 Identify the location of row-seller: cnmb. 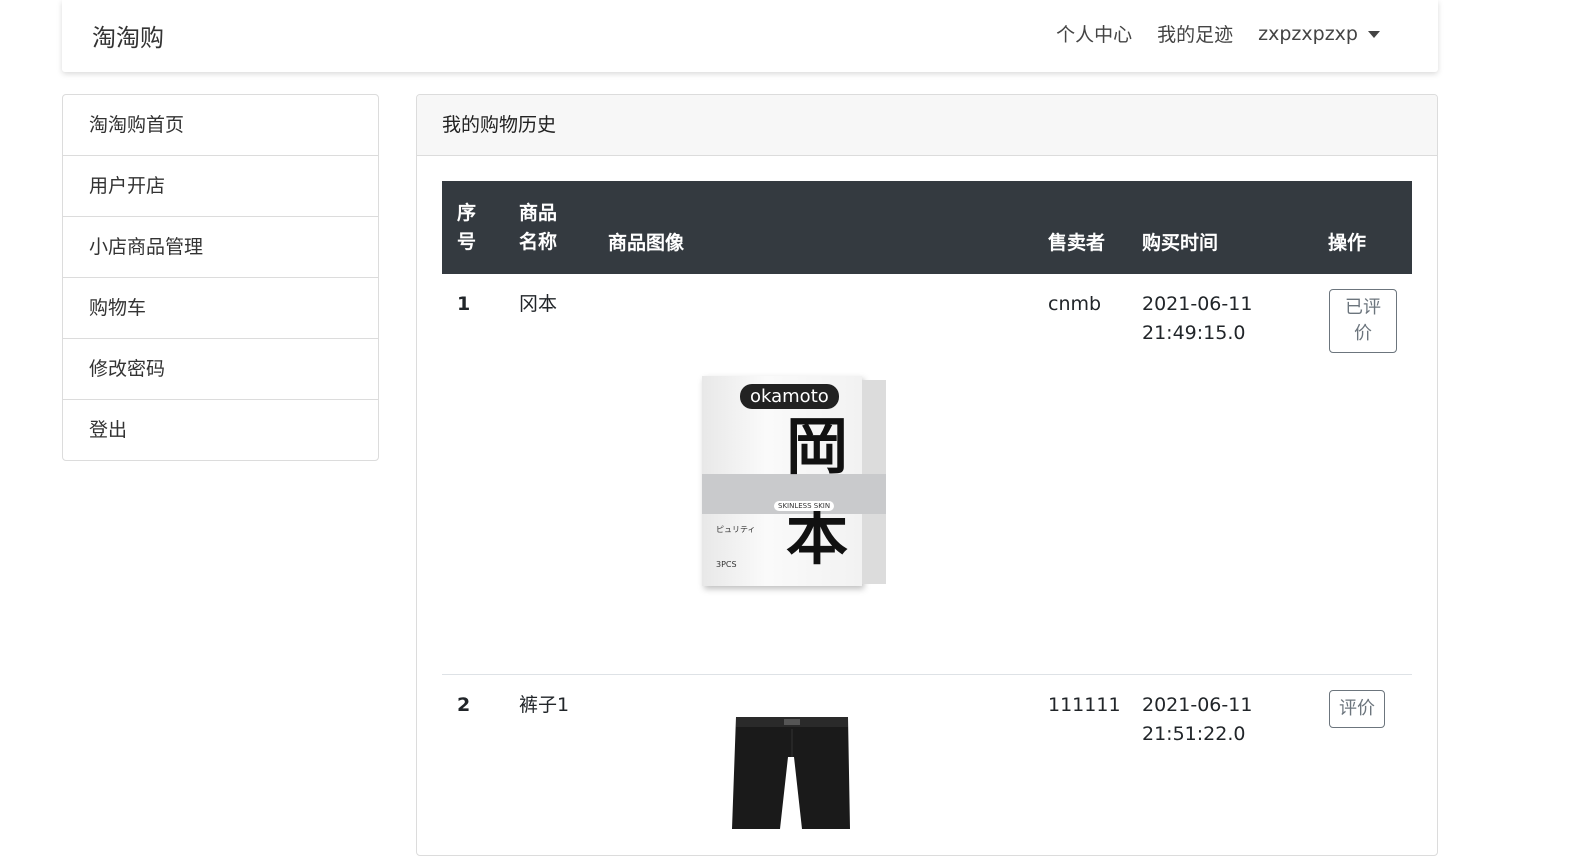
(1075, 304).